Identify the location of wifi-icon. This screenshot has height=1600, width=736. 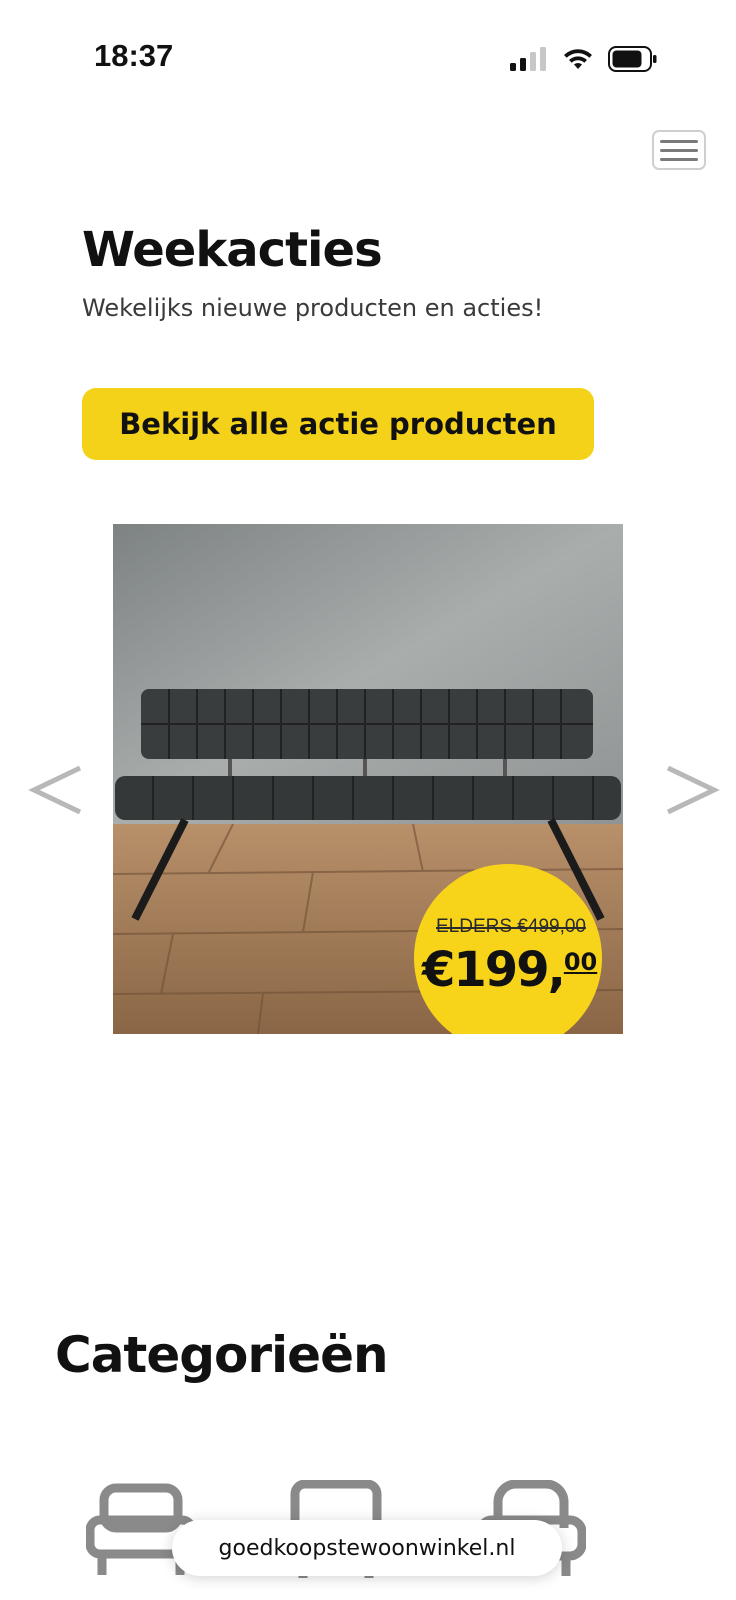
(578, 59).